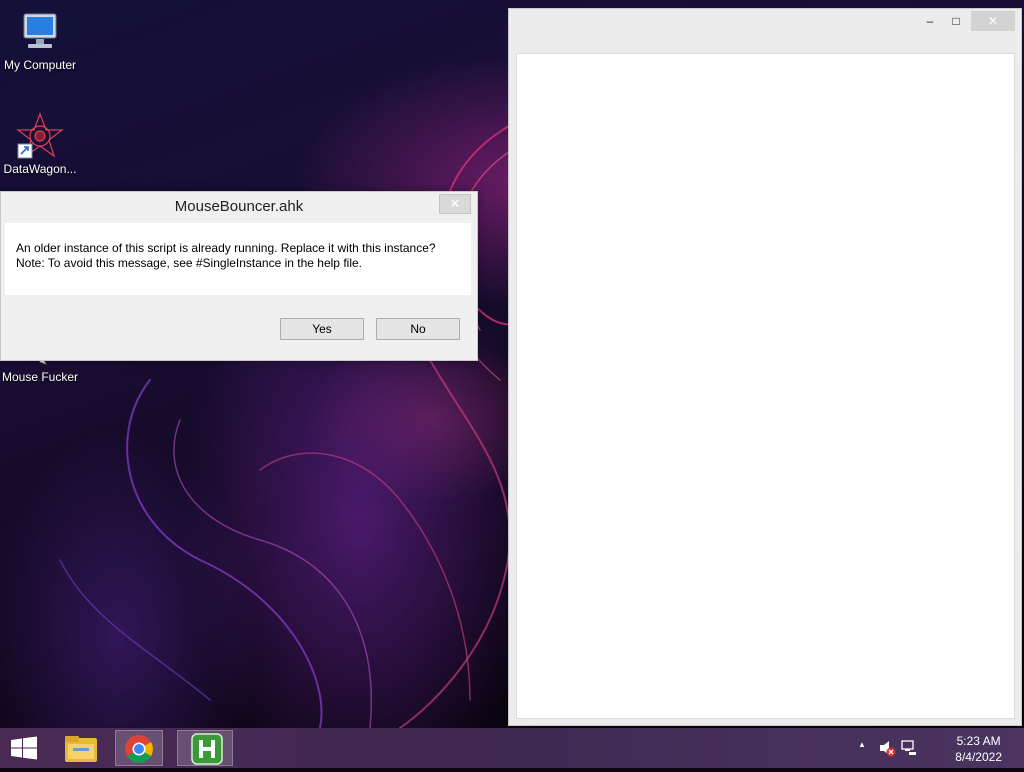  I want to click on taskbar-clock: 5:23 AM 8/4/2022, so click(978, 749).